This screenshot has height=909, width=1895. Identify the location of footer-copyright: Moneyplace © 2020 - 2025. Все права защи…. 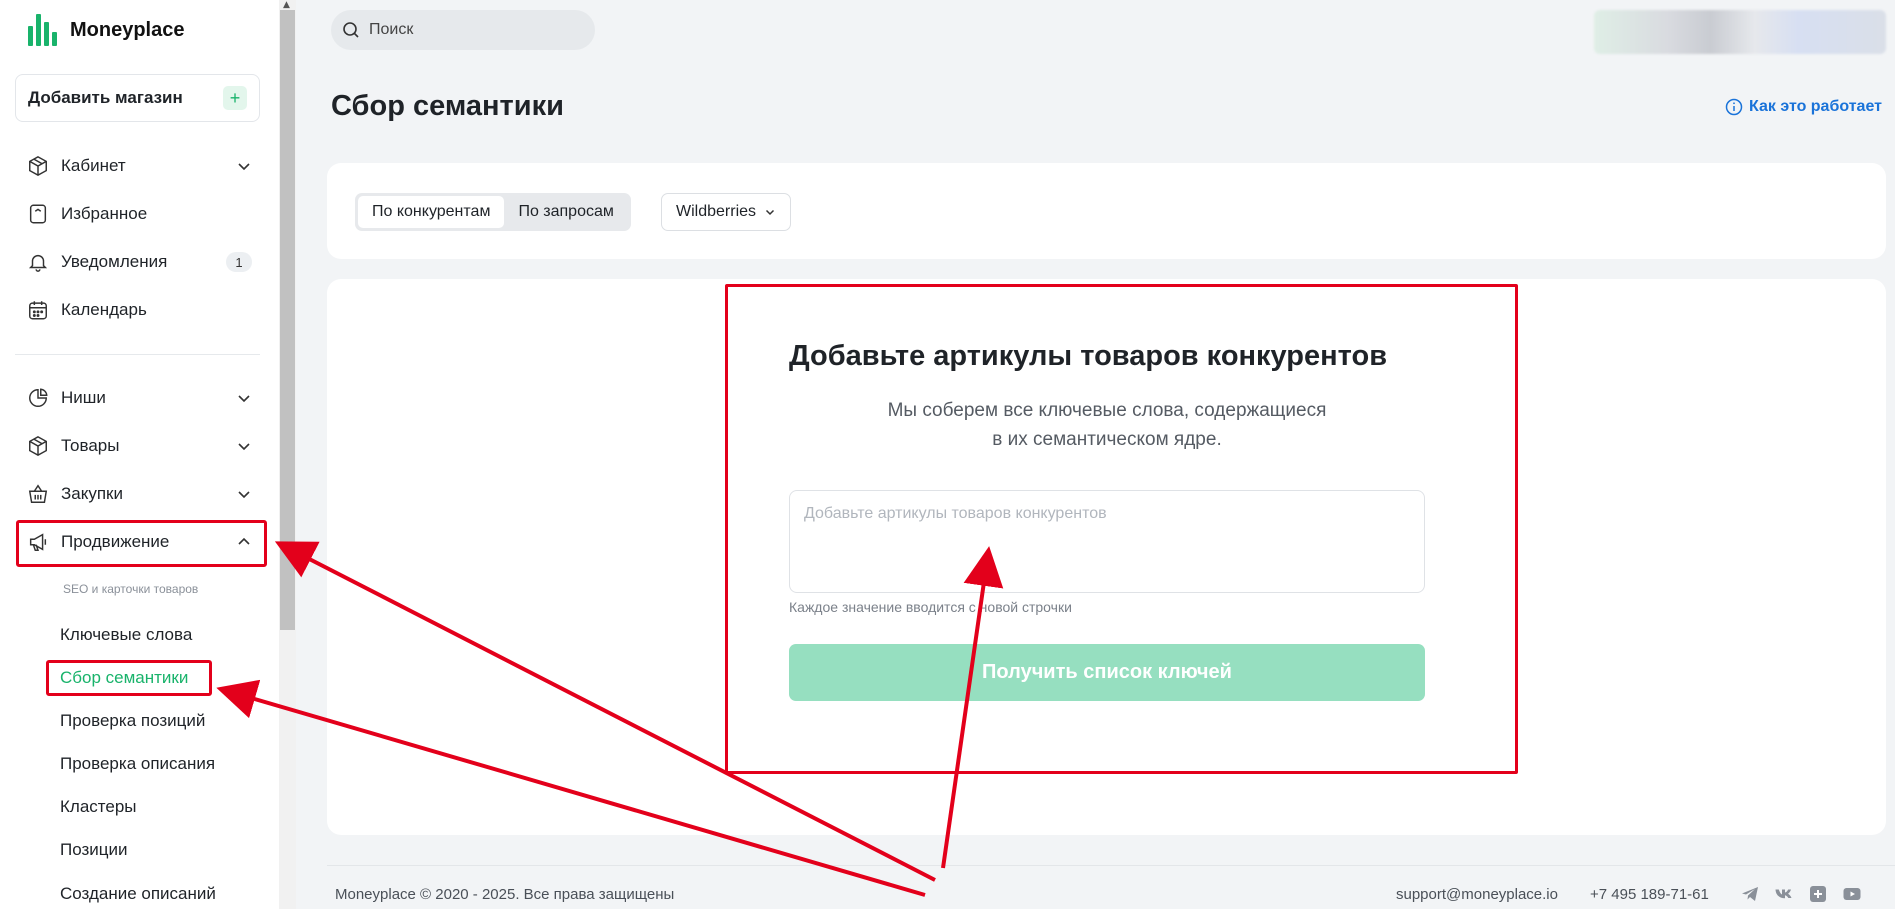
(505, 894).